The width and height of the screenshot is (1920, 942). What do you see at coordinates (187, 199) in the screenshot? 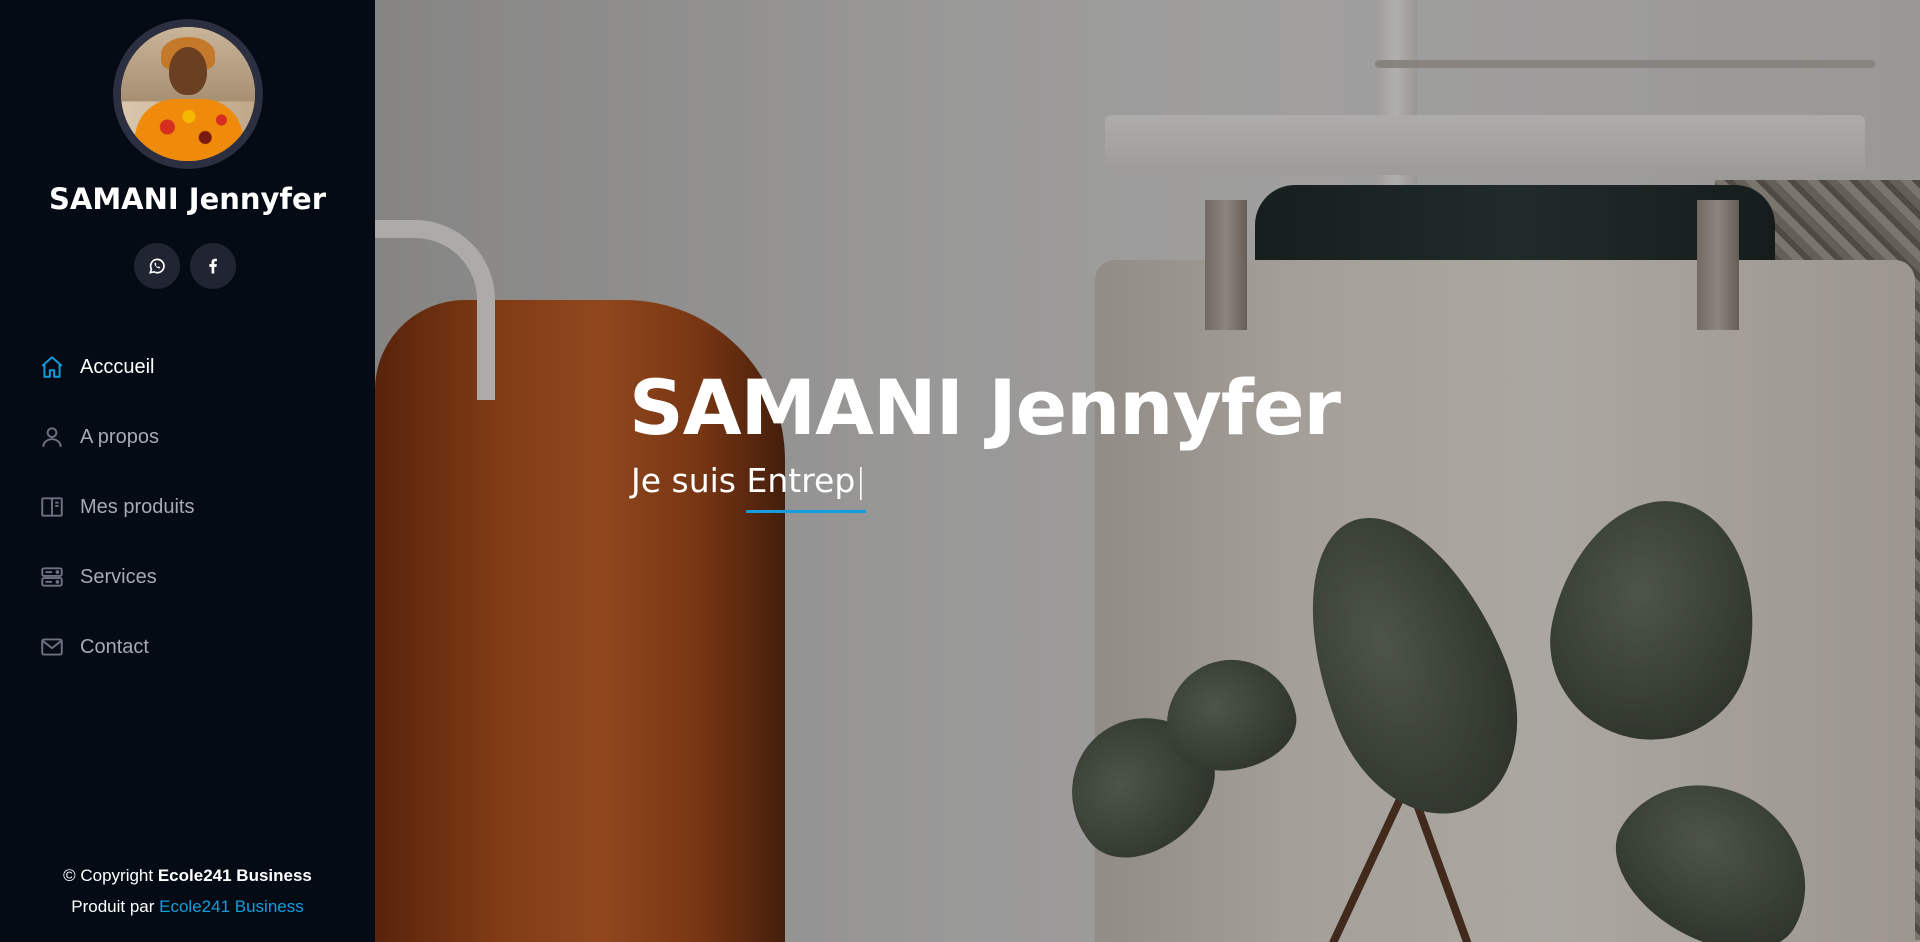
I see `sidebar-profile-name: SAMANI Jennyfer` at bounding box center [187, 199].